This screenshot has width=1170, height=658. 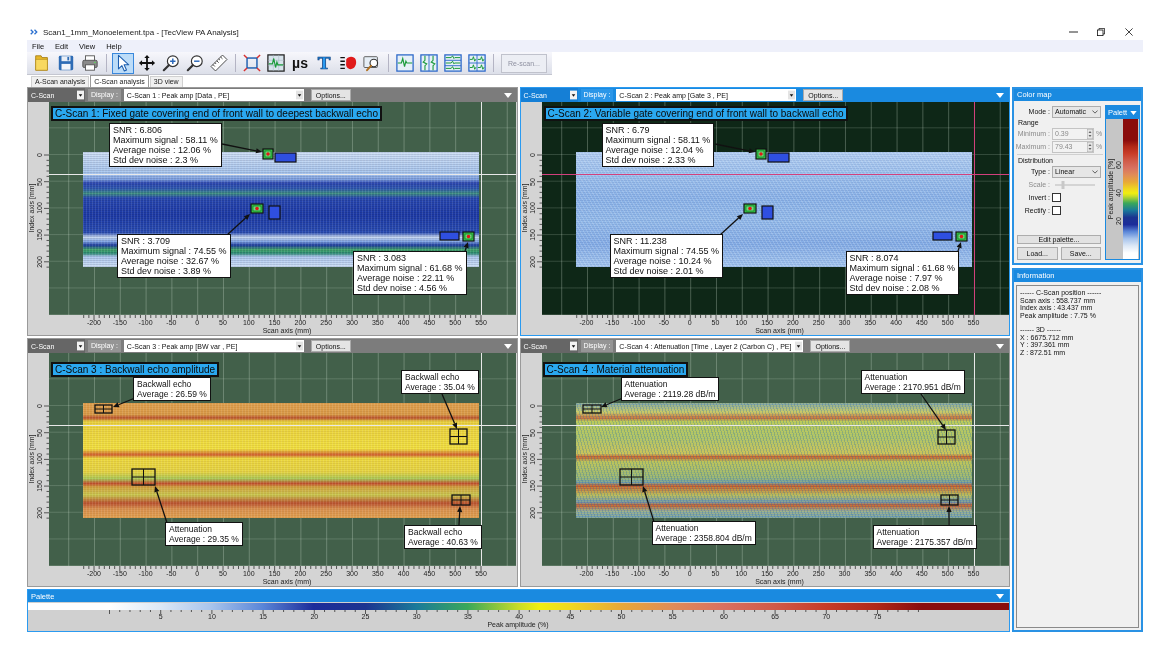 I want to click on callout-label: Backwall echo Average : 40.63 %, so click(x=443, y=537).